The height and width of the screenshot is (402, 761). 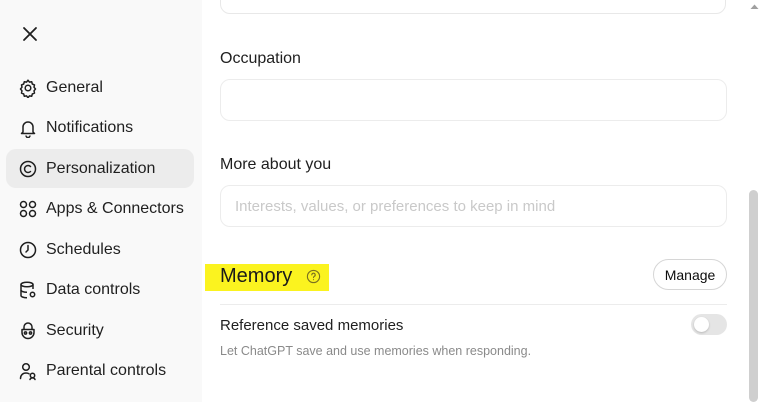 What do you see at coordinates (312, 325) in the screenshot?
I see `reference-memories-label: Reference saved memories` at bounding box center [312, 325].